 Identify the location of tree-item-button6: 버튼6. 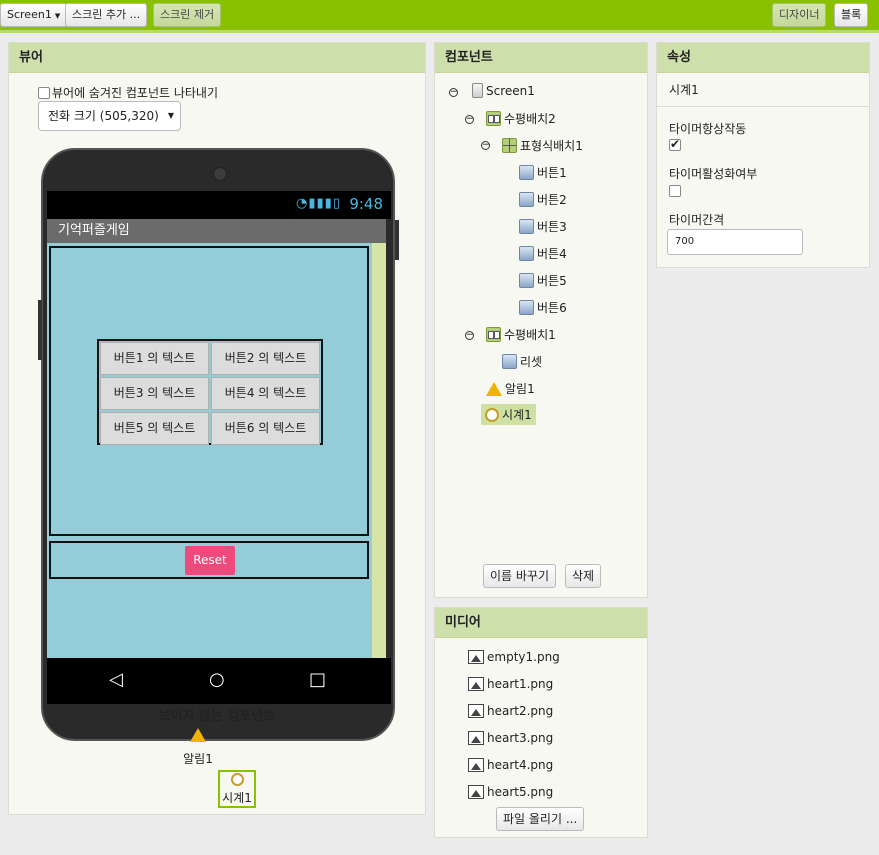
(543, 307).